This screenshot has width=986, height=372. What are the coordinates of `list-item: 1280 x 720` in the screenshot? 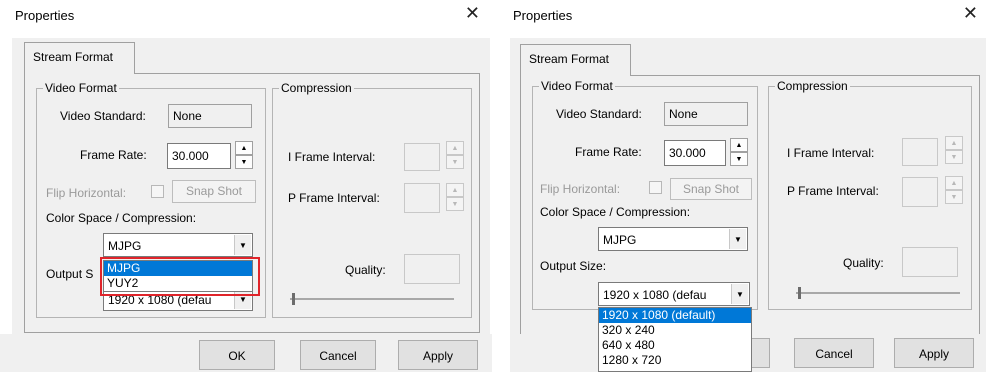 It's located at (675, 360).